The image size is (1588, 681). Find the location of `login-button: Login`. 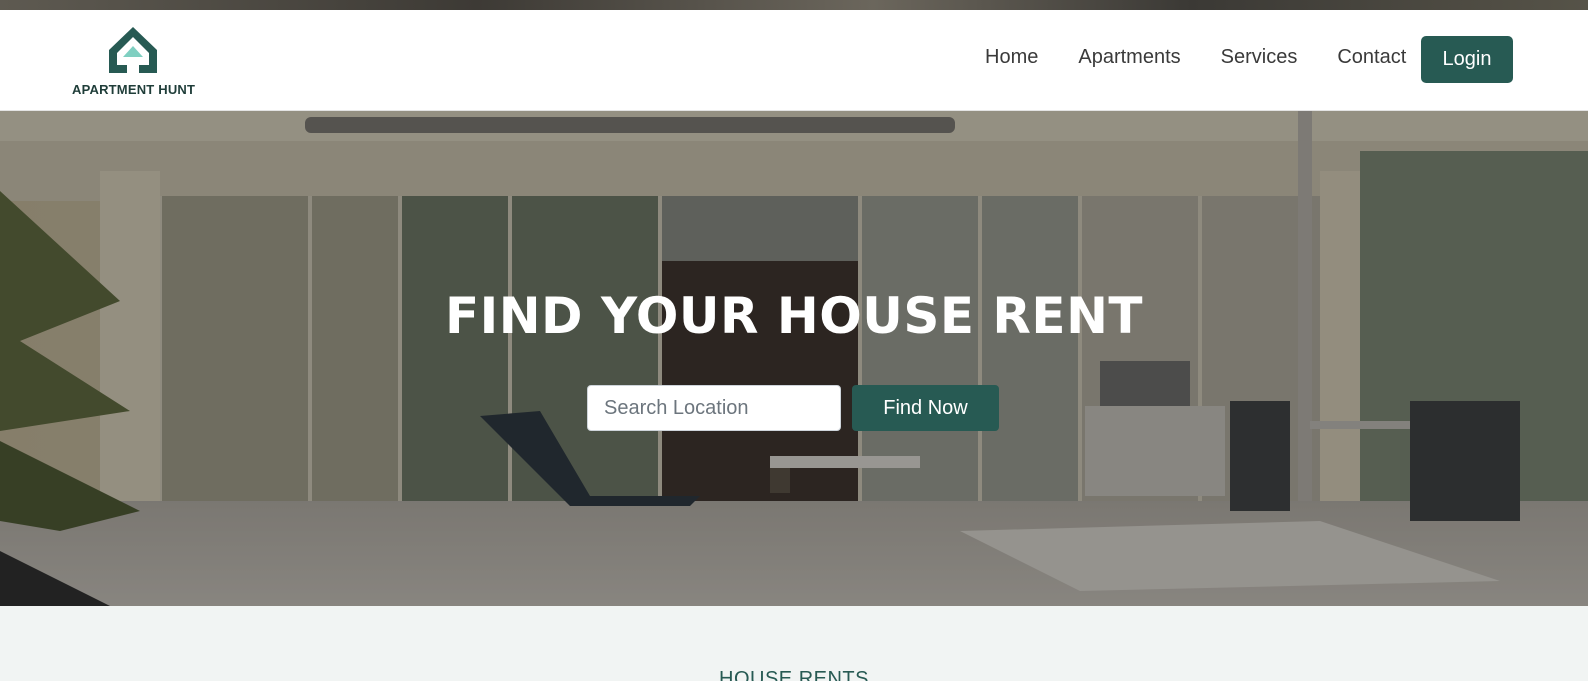

login-button: Login is located at coordinates (1467, 59).